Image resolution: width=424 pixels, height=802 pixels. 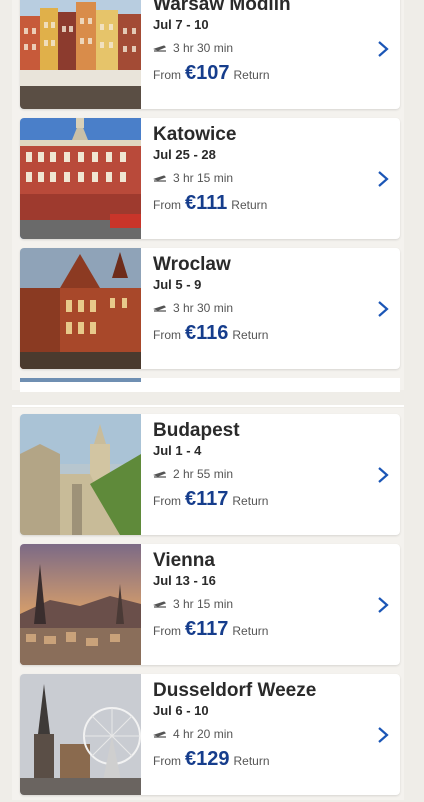 I want to click on travel-dates: Jul 25 - 28, so click(x=184, y=154).